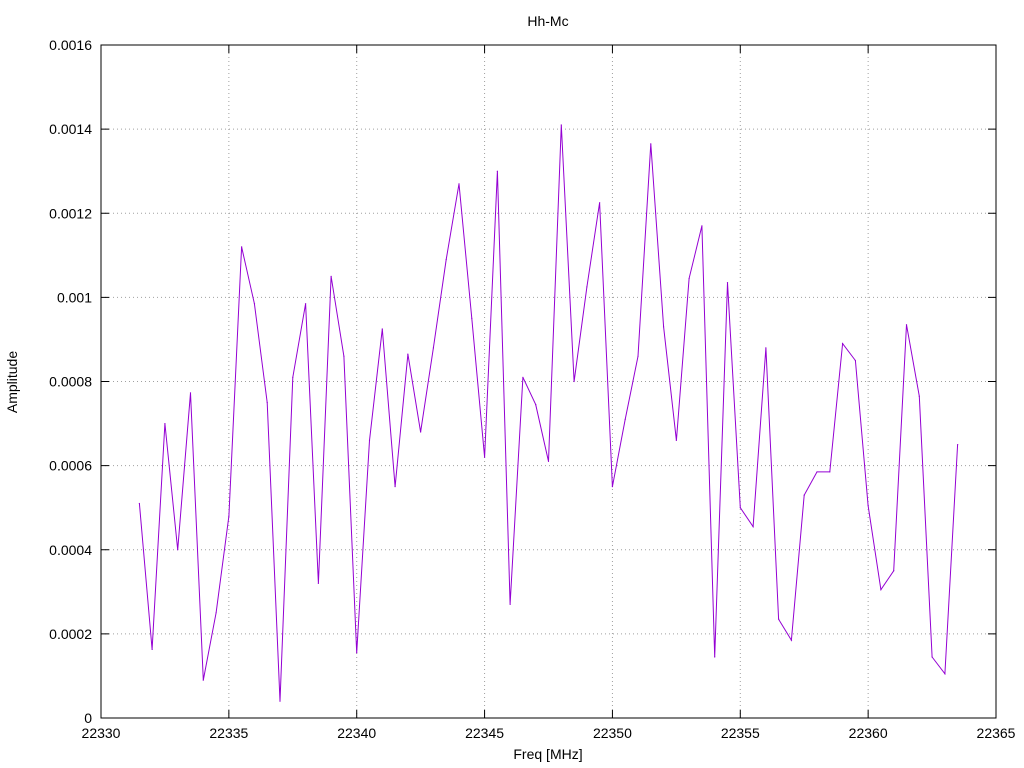  Describe the element at coordinates (228, 733) in the screenshot. I see `x-tick-label: 22335` at that location.